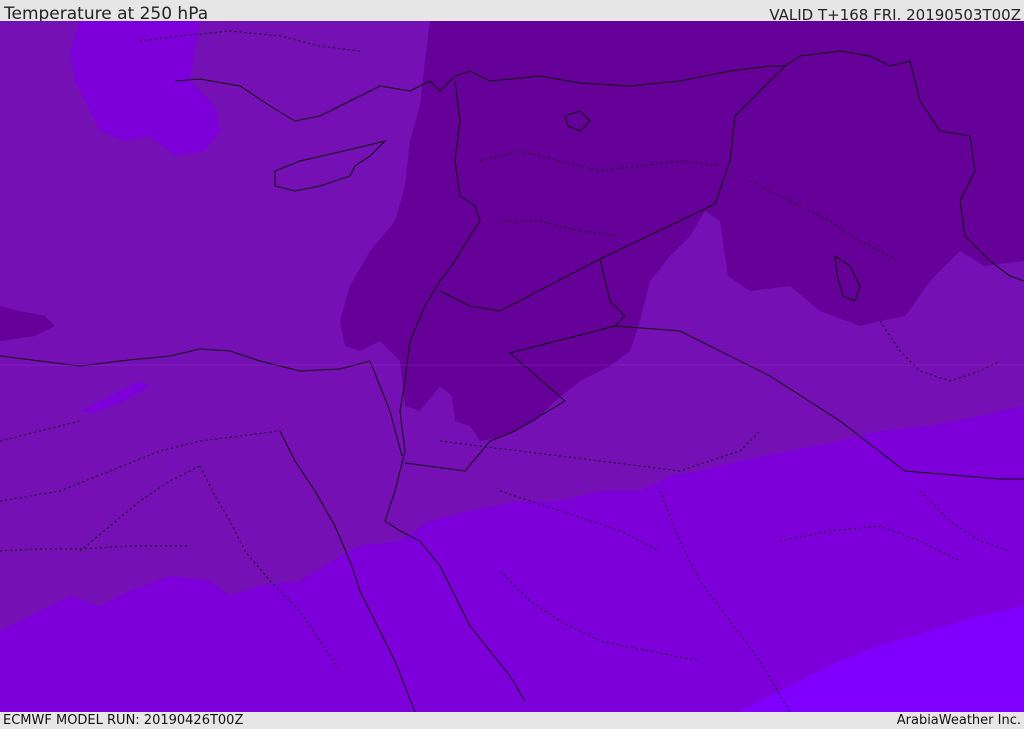 This screenshot has height=729, width=1024. Describe the element at coordinates (123, 720) in the screenshot. I see `model-run-label: ECMWF MODEL RUN: 20190426T00Z` at that location.